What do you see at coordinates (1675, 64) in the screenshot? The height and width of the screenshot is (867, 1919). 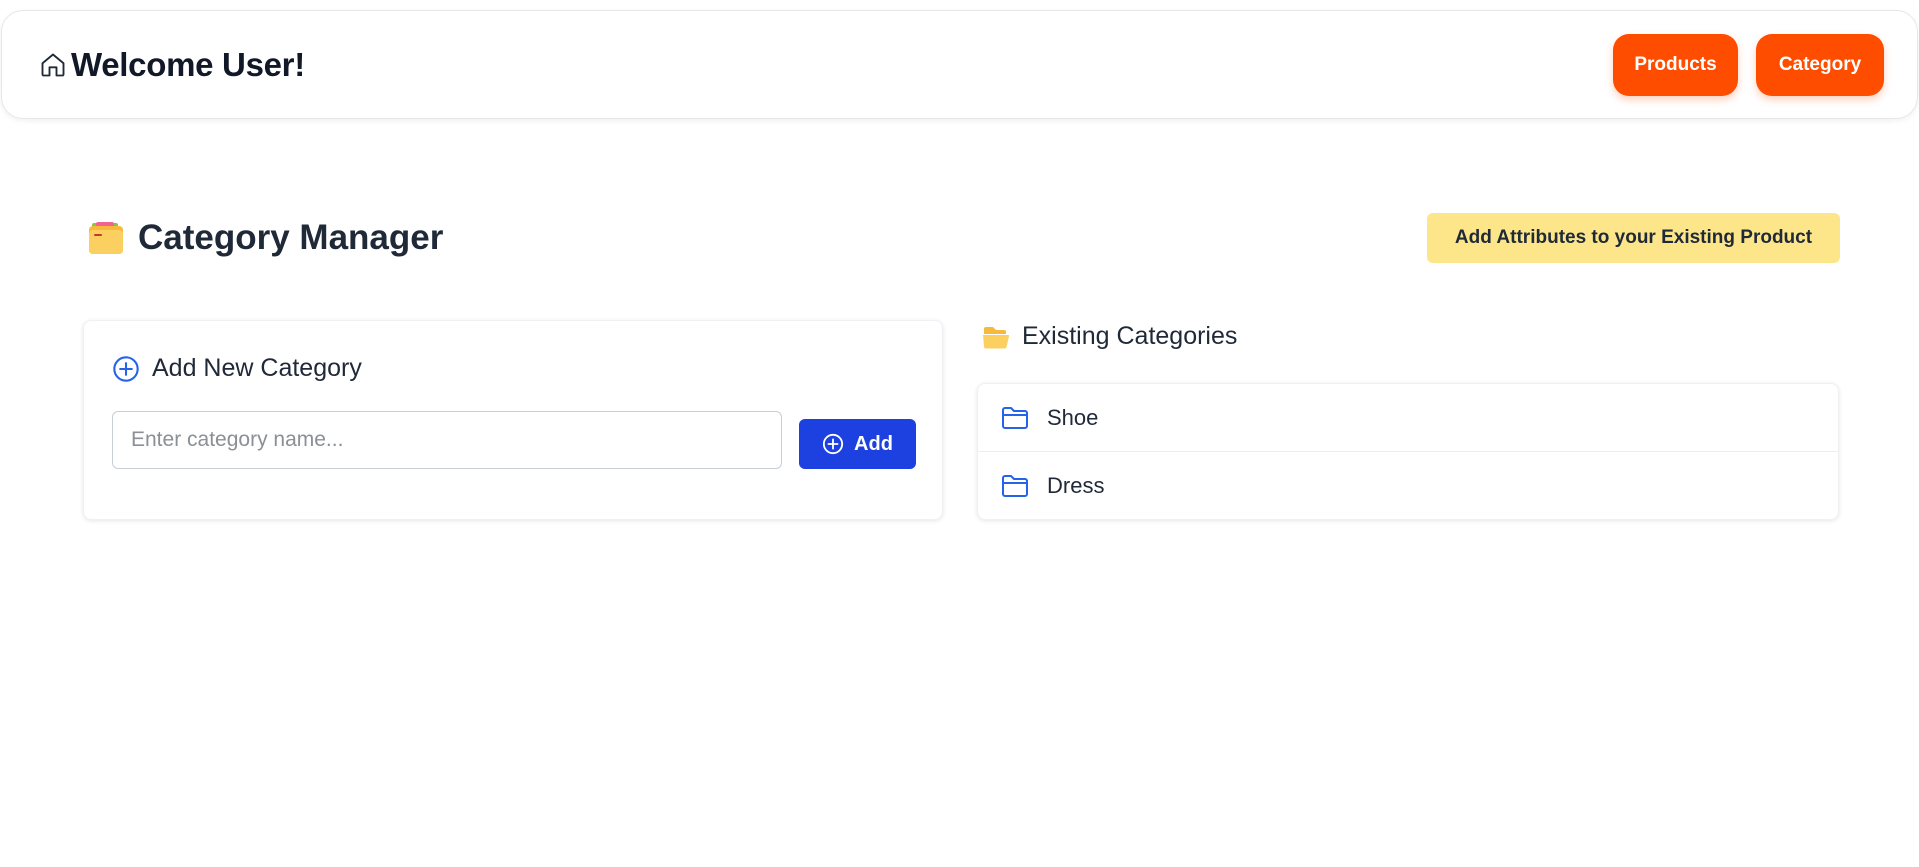 I see `products-nav-button: Products` at bounding box center [1675, 64].